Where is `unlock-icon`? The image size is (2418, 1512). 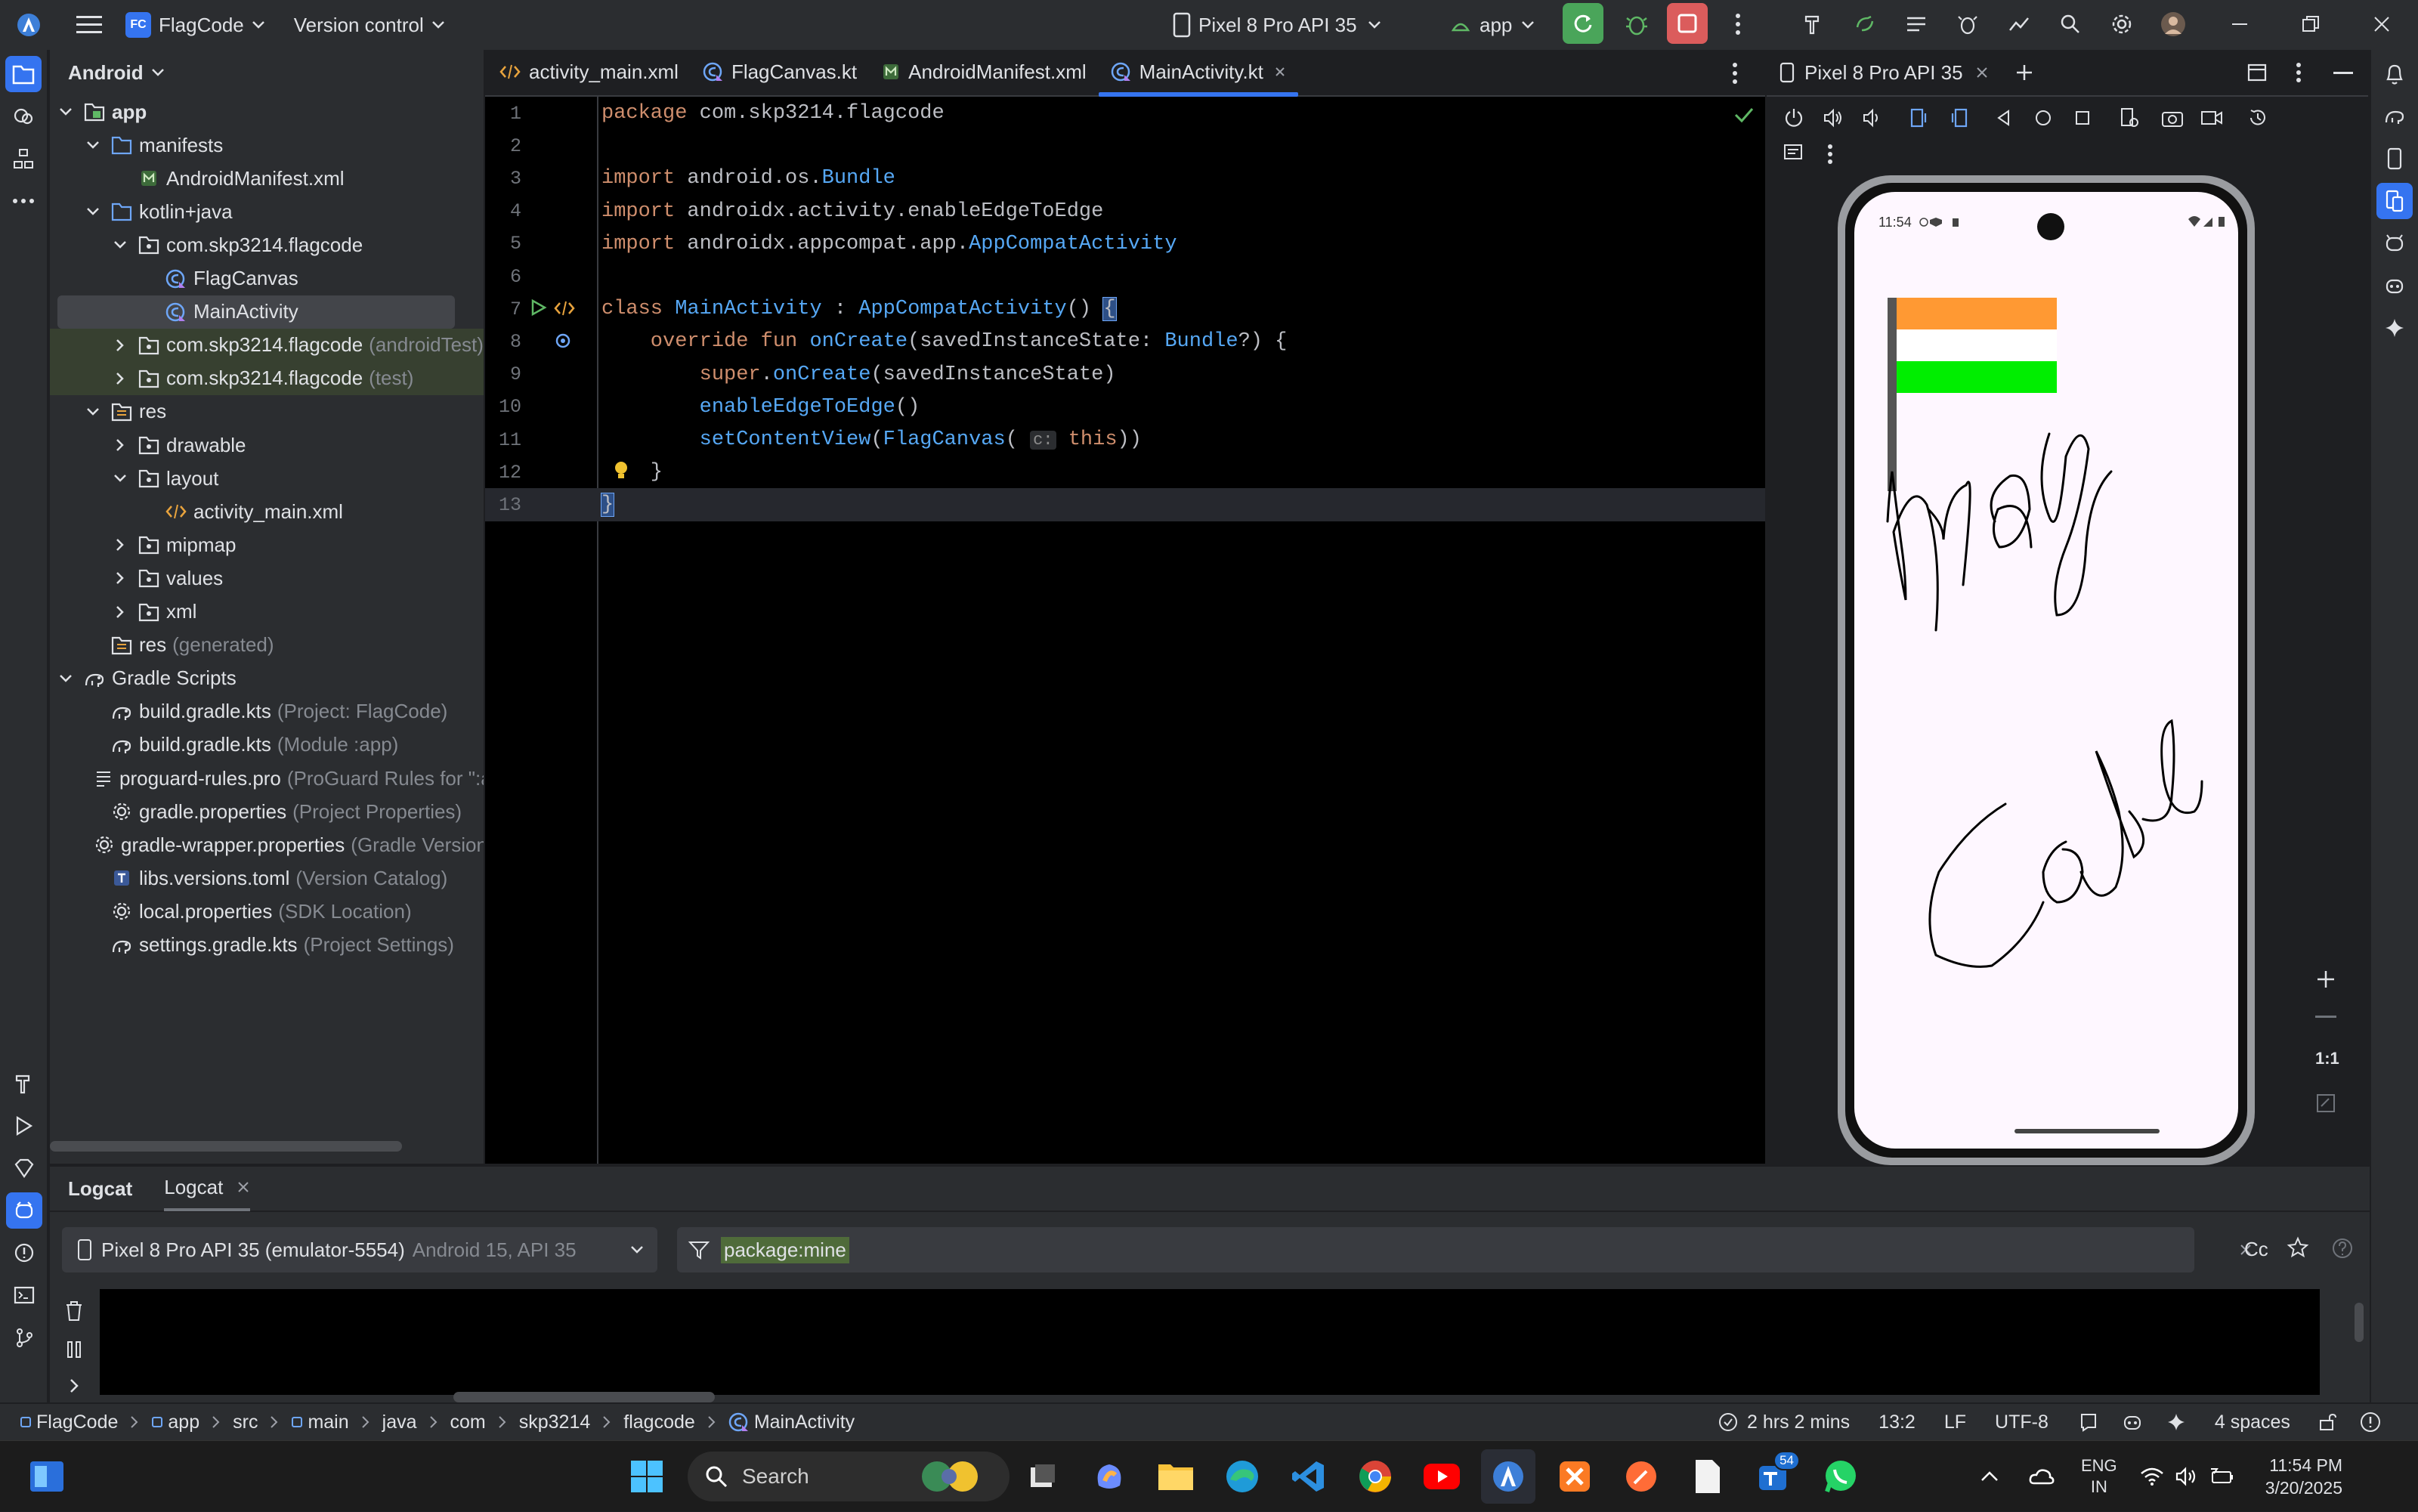 unlock-icon is located at coordinates (2327, 1422).